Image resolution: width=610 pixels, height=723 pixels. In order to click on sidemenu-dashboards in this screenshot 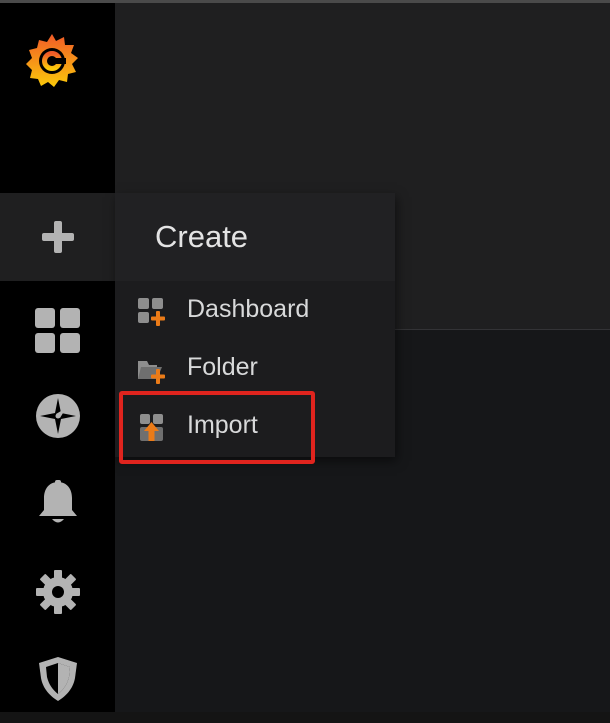, I will do `click(57, 331)`.